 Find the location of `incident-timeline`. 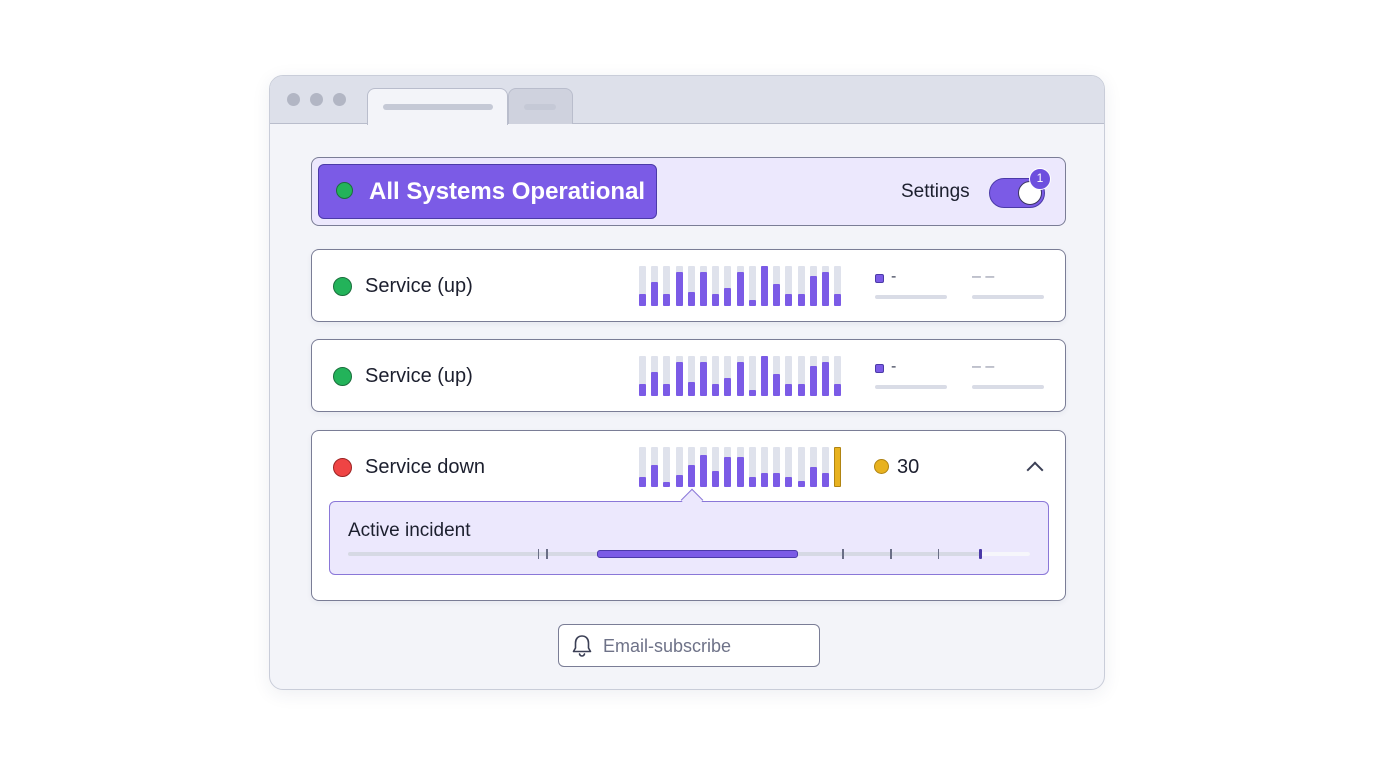

incident-timeline is located at coordinates (689, 554).